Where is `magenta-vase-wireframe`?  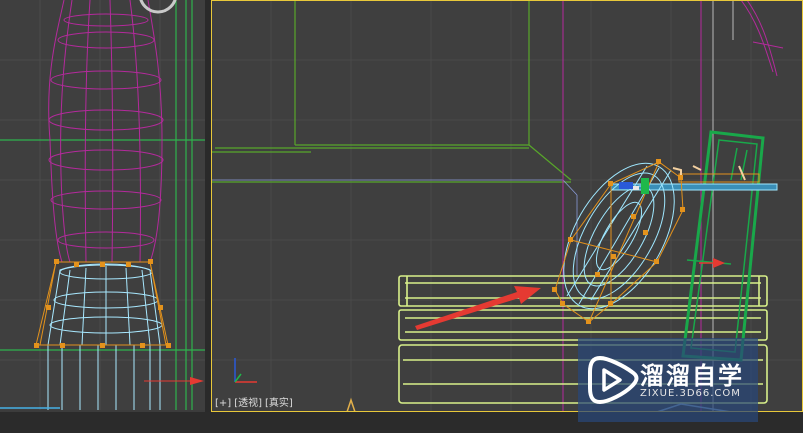 magenta-vase-wireframe is located at coordinates (106, 131).